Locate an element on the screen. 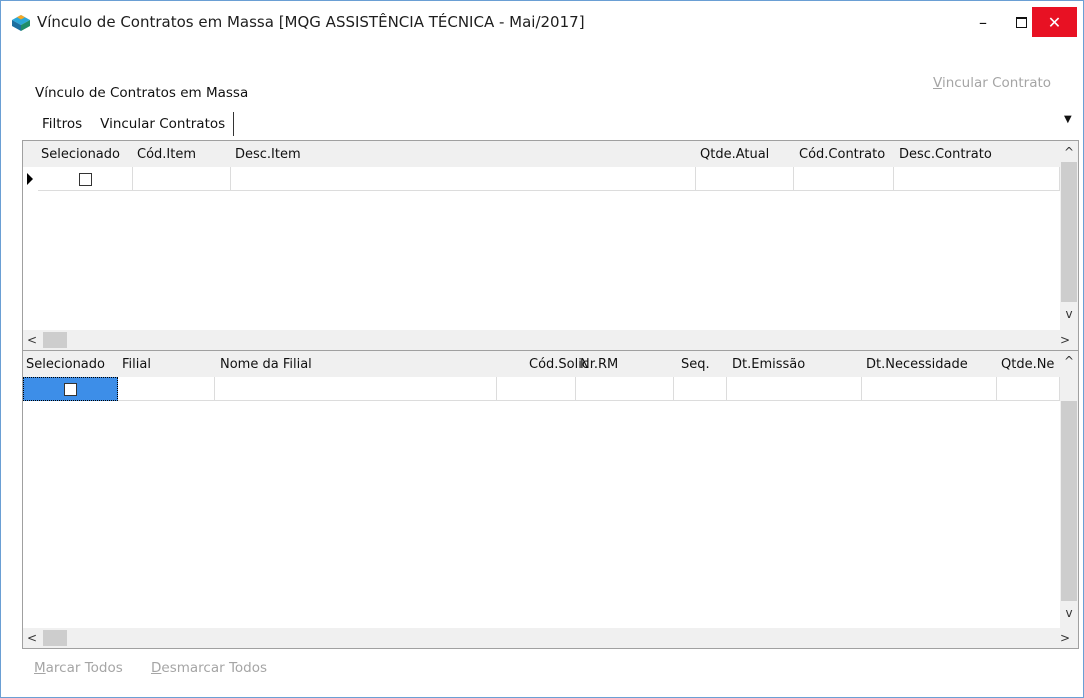 The height and width of the screenshot is (698, 1084). col-dt-emissao: Dt.Emissão is located at coordinates (768, 364).